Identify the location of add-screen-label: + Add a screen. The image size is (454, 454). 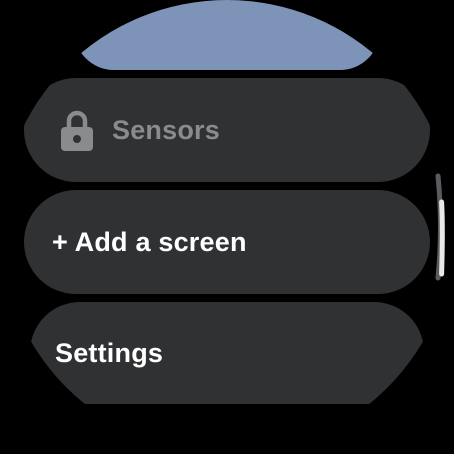
(149, 241).